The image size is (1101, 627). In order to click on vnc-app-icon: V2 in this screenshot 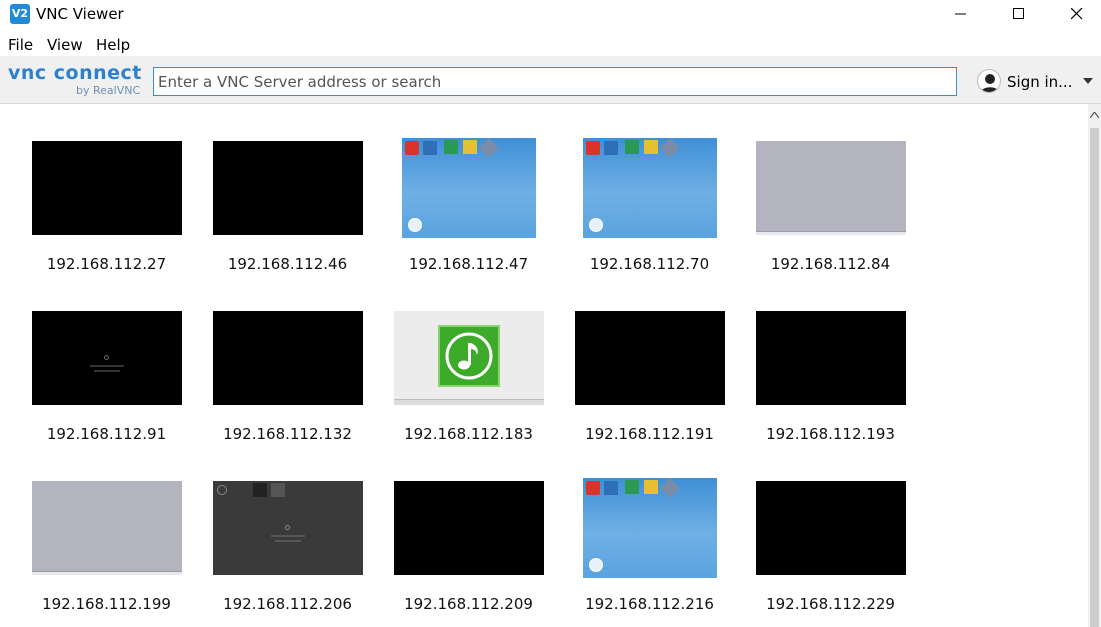, I will do `click(20, 14)`.